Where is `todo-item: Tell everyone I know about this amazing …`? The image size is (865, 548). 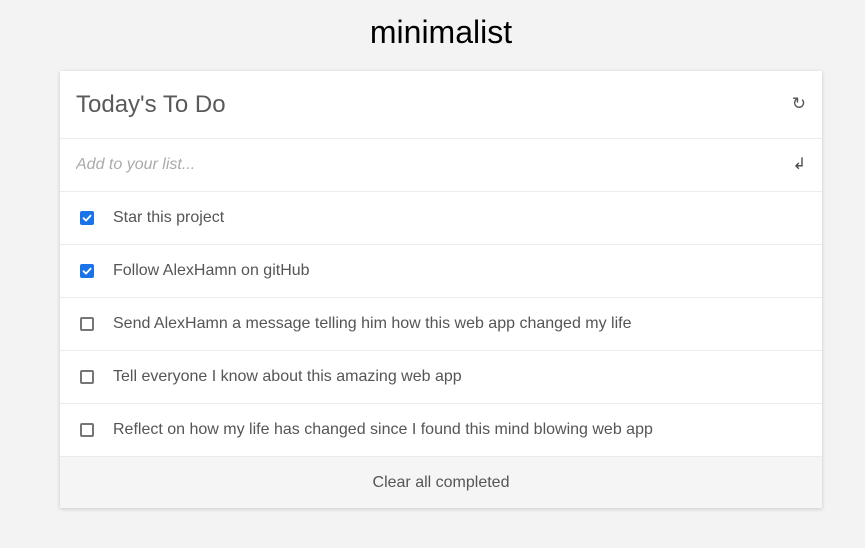 todo-item: Tell everyone I know about this amazing … is located at coordinates (441, 377).